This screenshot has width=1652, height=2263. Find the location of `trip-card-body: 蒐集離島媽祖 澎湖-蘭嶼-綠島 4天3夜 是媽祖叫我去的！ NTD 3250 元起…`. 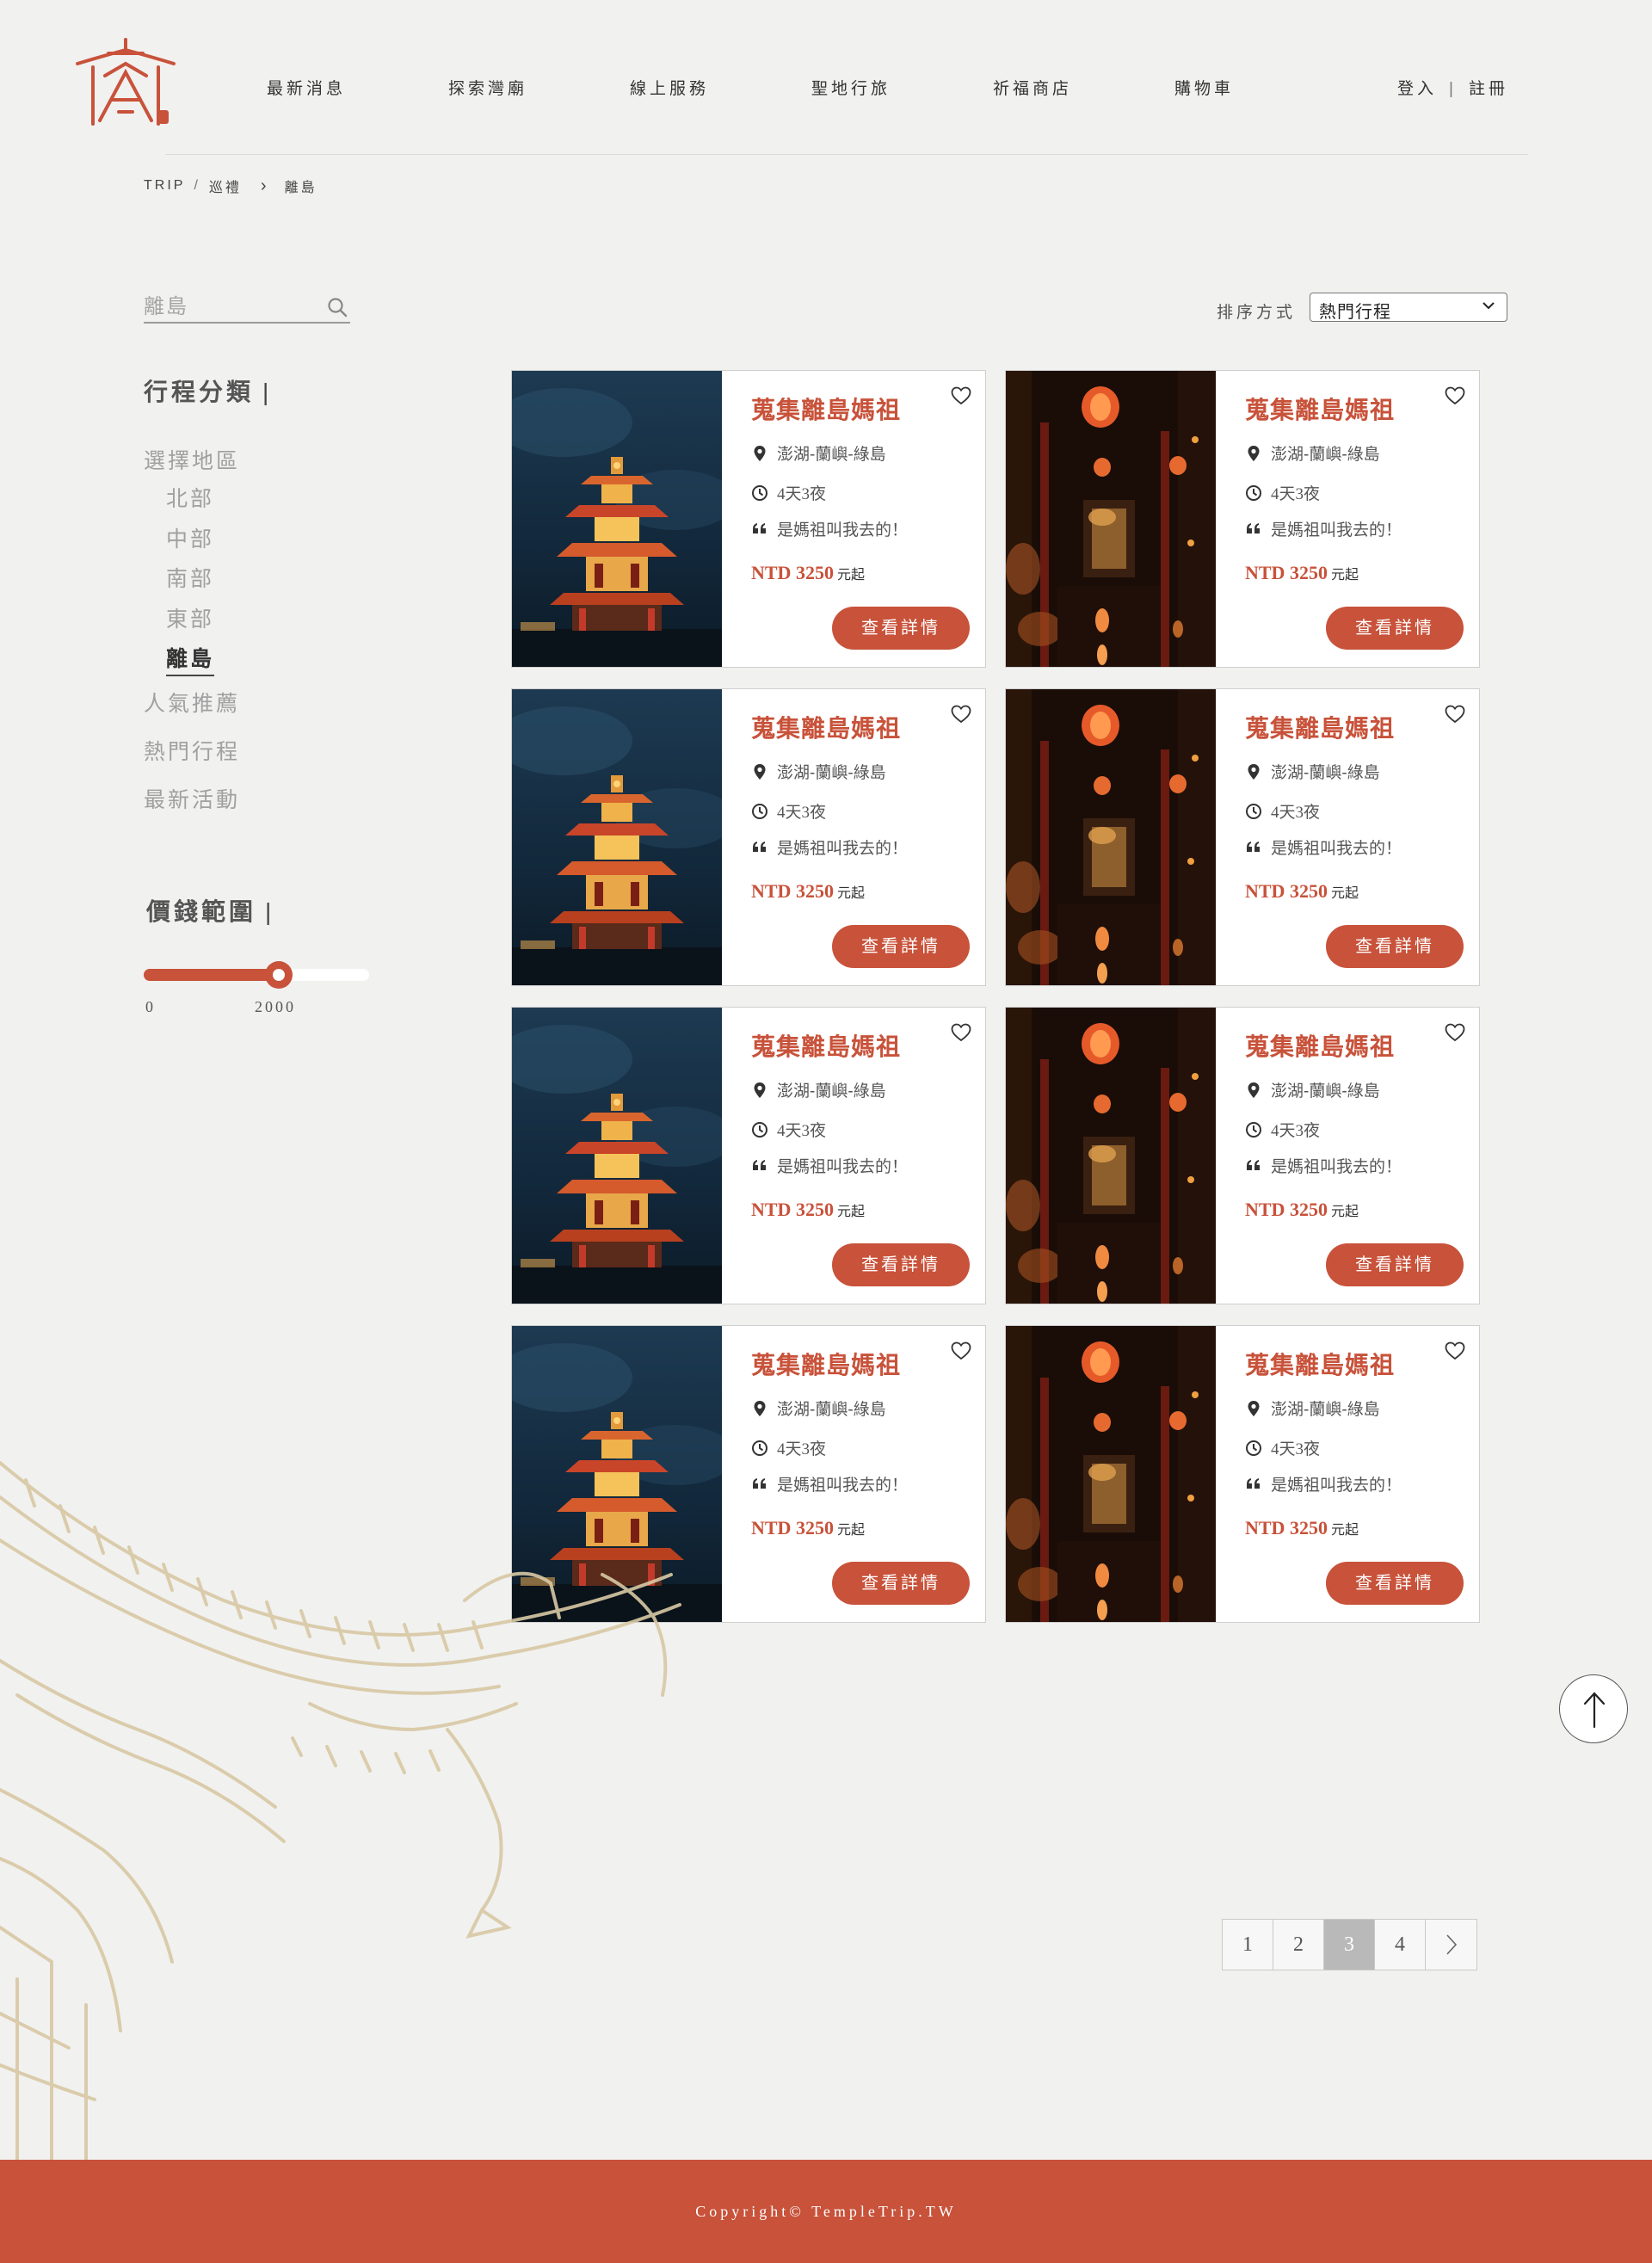

trip-card-body: 蒐集離島媽祖 澎湖-蘭嶼-綠島 4天3夜 是媽祖叫我去的！ NTD 3250 元起… is located at coordinates (853, 1156).